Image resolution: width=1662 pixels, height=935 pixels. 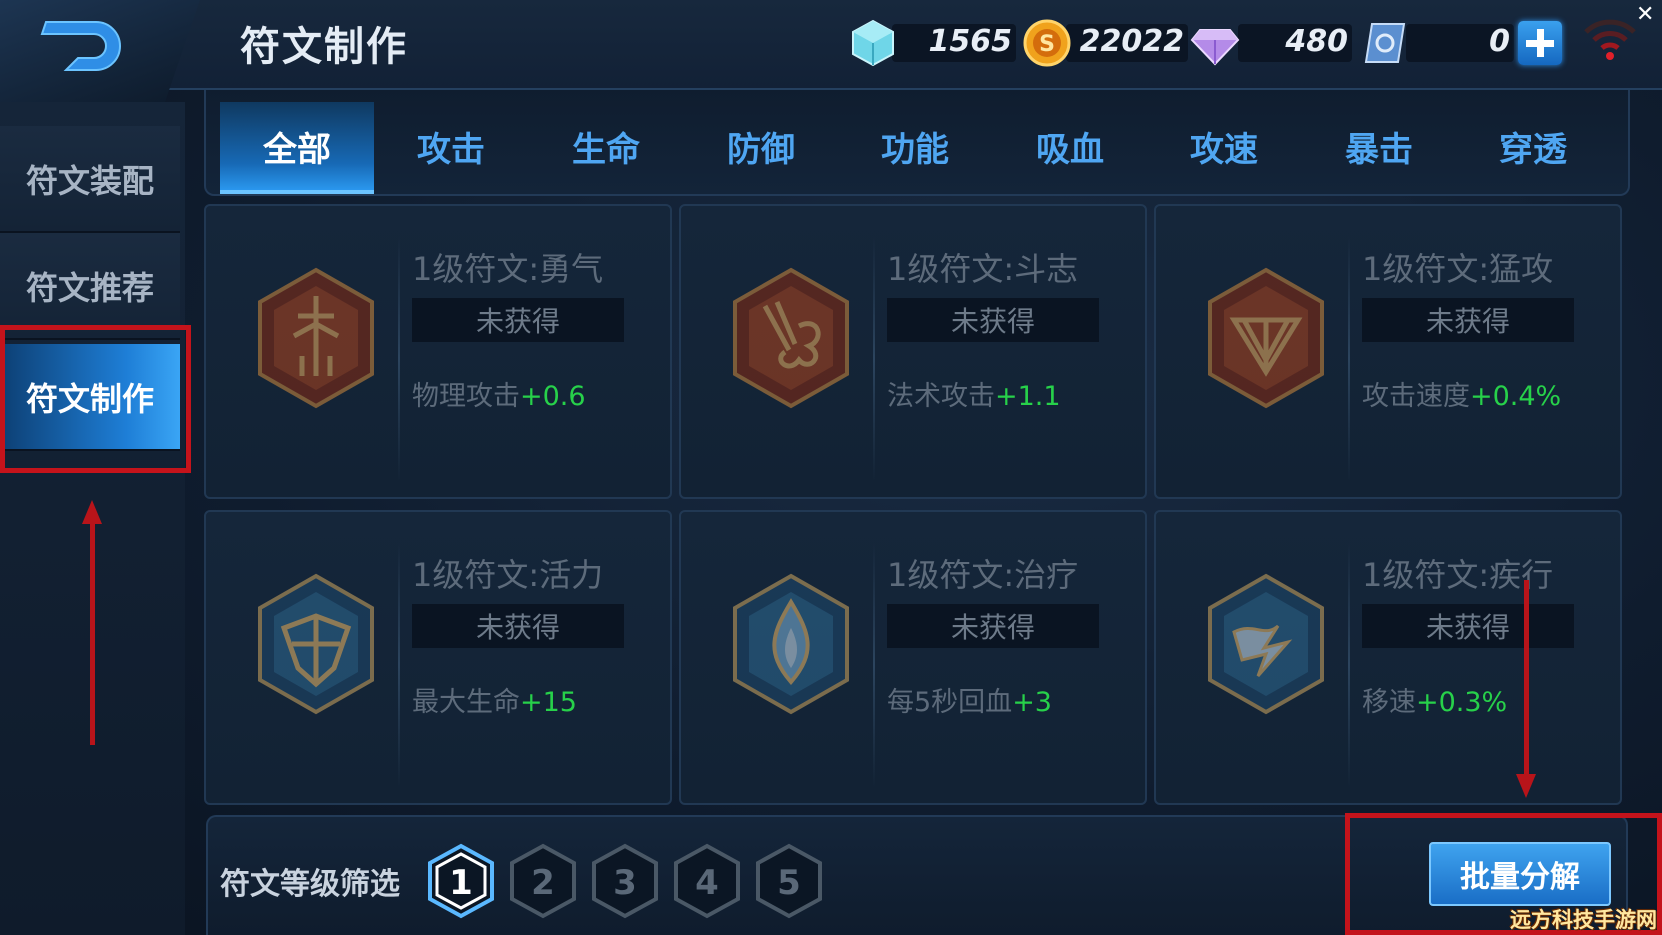 What do you see at coordinates (451, 149) in the screenshot?
I see `tab-label: 攻击` at bounding box center [451, 149].